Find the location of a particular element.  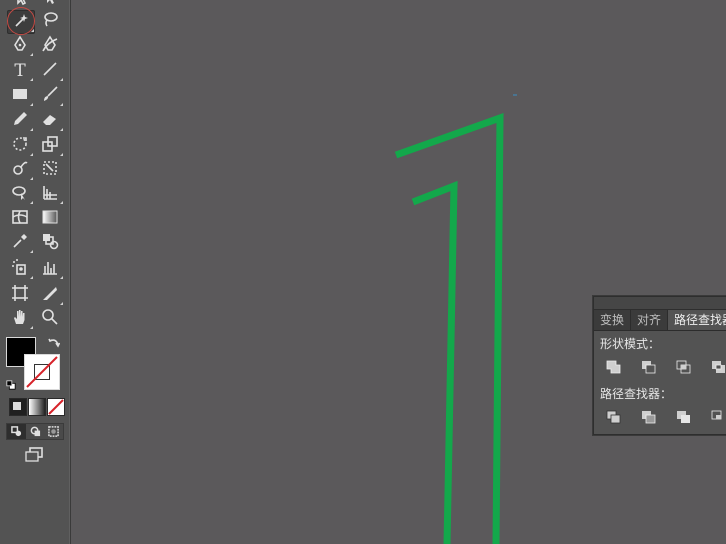

none-mode-button is located at coordinates (56, 407).